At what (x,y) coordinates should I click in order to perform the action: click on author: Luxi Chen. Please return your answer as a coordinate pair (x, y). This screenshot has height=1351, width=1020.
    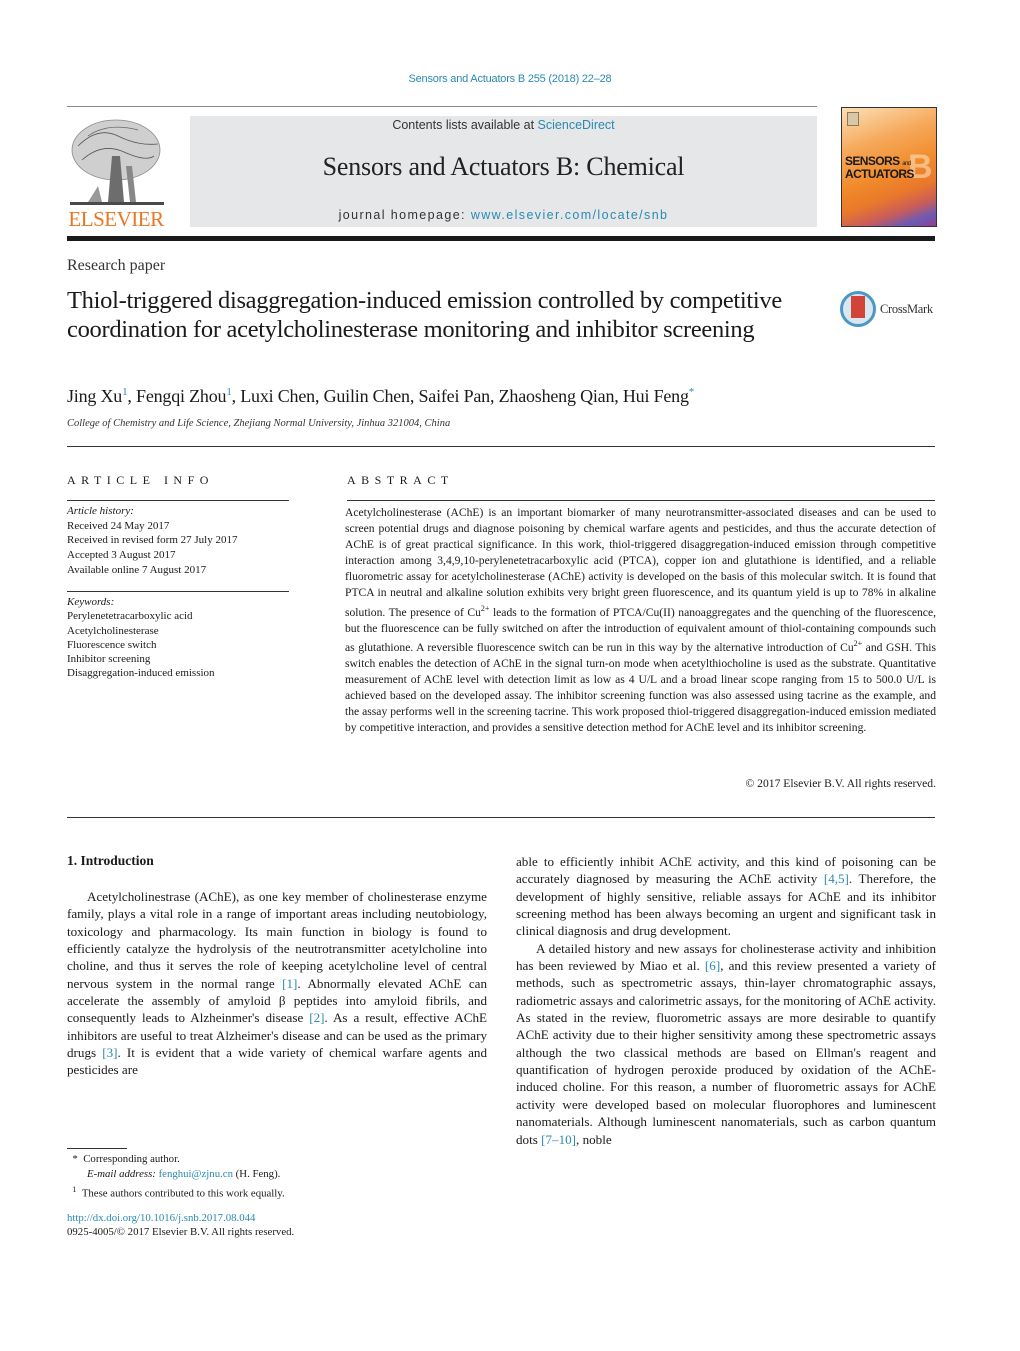
    Looking at the image, I should click on (277, 396).